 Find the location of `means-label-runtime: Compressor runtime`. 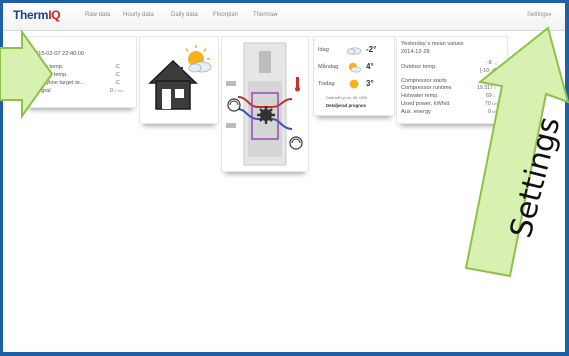

means-label-runtime: Compressor runtime is located at coordinates (426, 88).